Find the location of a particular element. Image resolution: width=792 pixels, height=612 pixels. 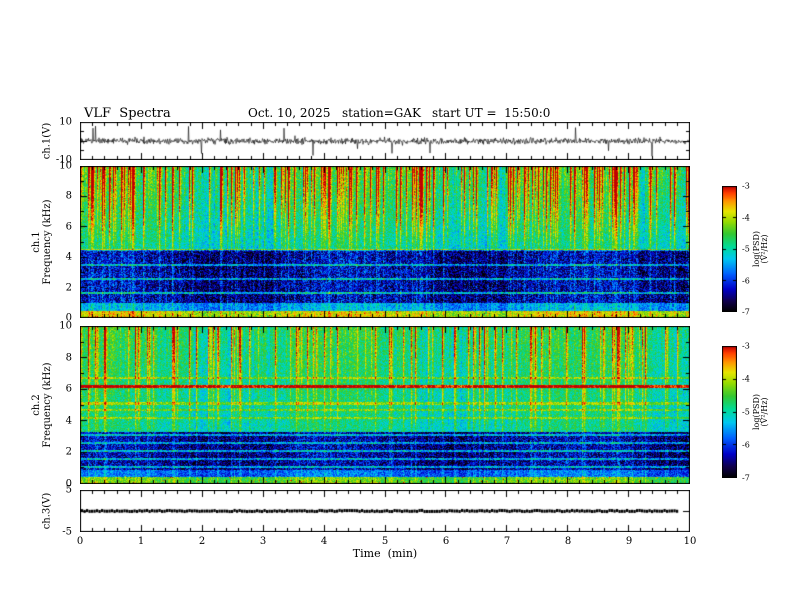

date-label: Oct. 10, 2025 is located at coordinates (289, 113).